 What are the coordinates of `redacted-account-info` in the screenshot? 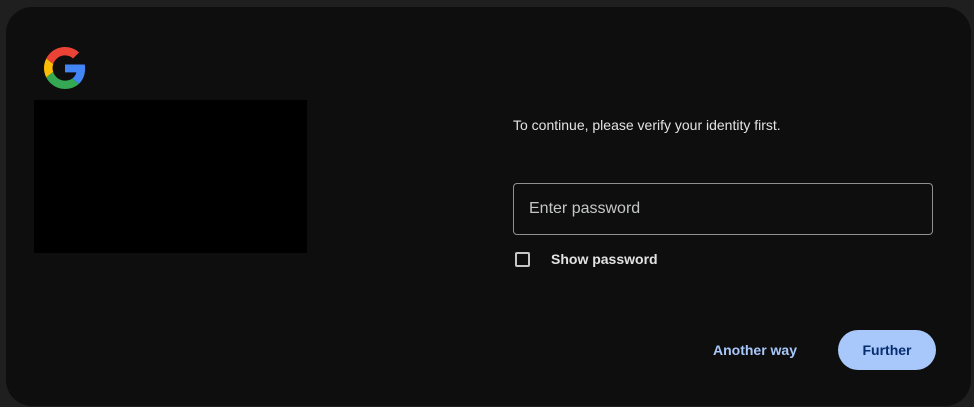 It's located at (170, 176).